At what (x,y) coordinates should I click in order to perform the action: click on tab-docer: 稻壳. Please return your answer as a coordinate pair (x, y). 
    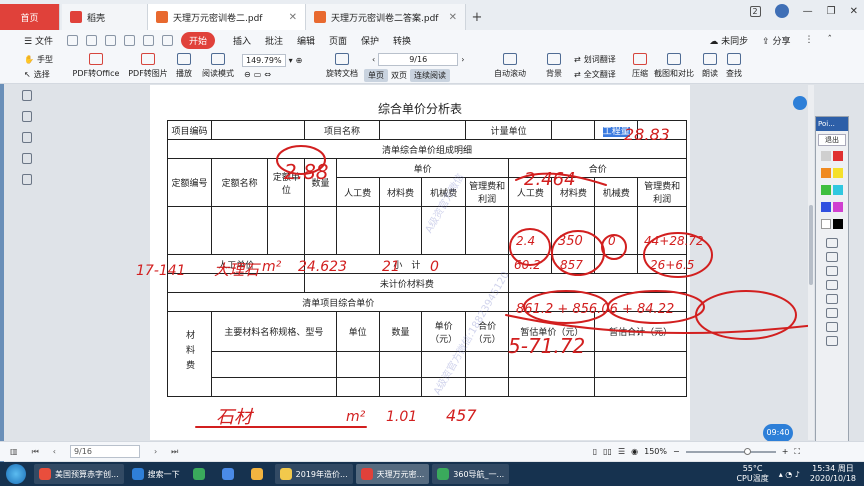
    Looking at the image, I should click on (105, 17).